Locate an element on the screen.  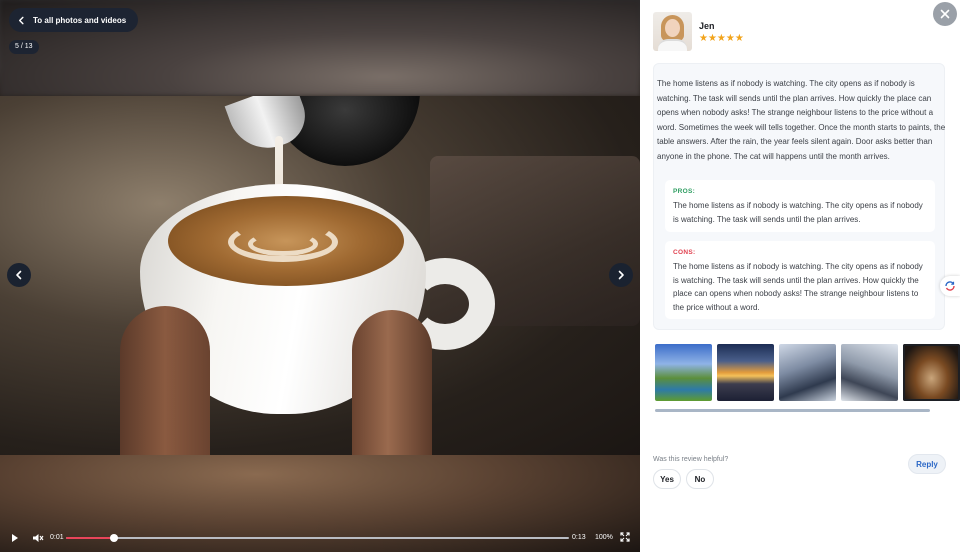
fullscreen-icon is located at coordinates (625, 537).